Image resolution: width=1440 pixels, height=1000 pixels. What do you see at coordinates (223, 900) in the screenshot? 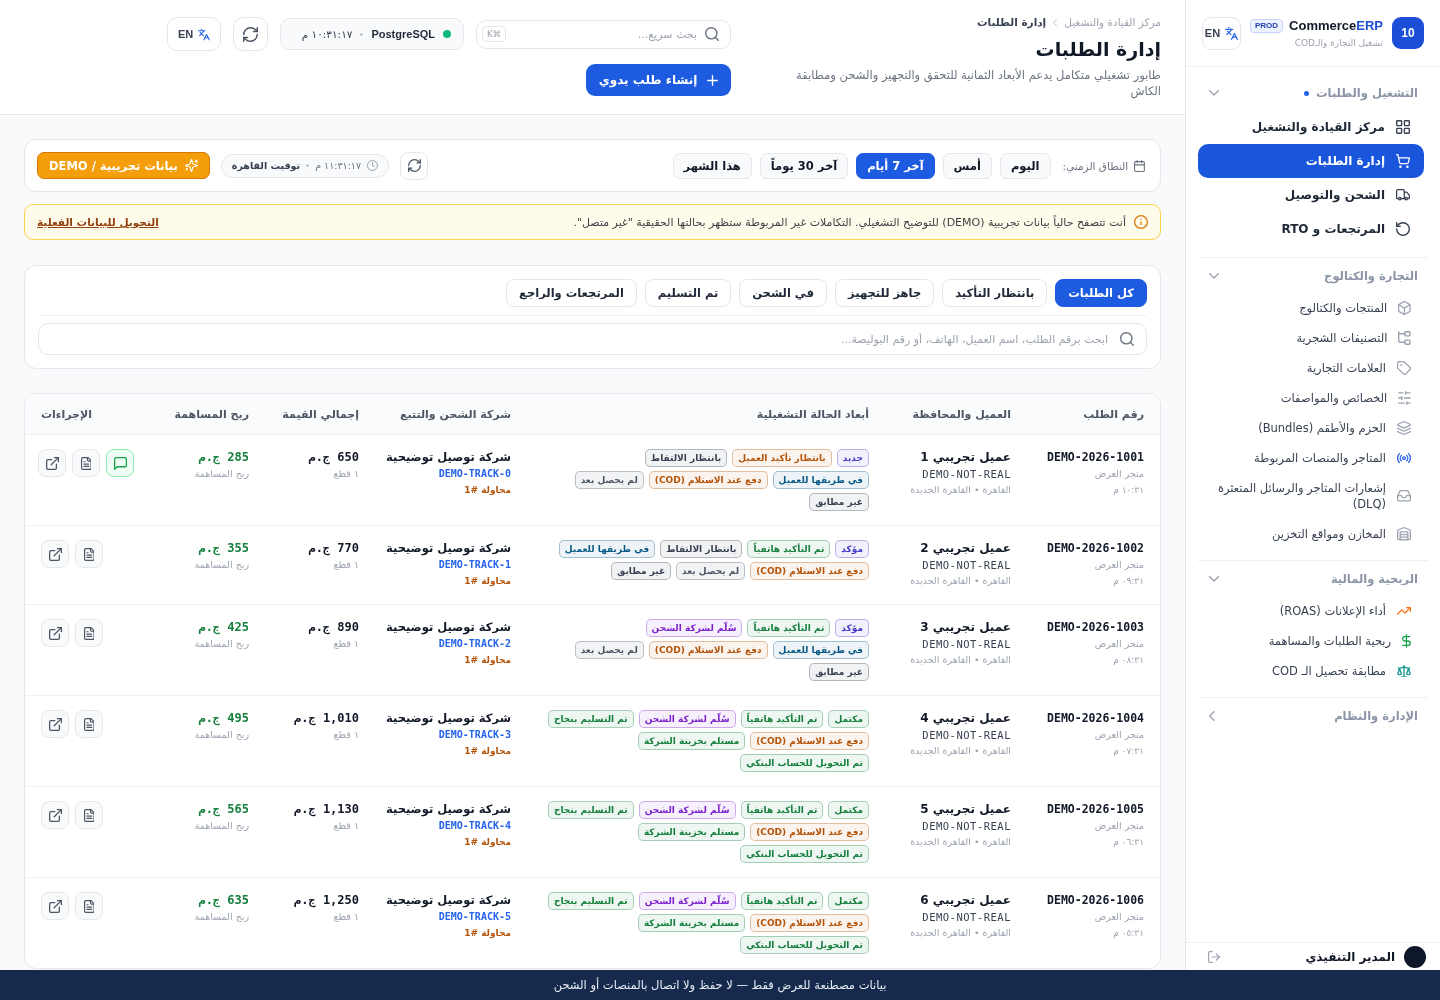
I see `profit-amount: 635 ج.م` at bounding box center [223, 900].